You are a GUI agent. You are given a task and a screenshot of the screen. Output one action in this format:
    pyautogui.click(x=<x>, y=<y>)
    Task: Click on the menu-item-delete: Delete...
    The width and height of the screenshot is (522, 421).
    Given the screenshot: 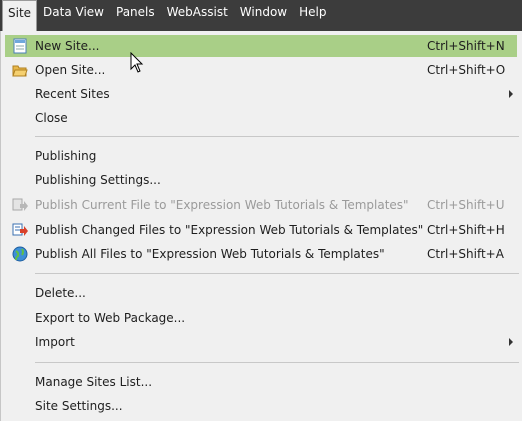 What is the action you would take?
    pyautogui.click(x=261, y=293)
    